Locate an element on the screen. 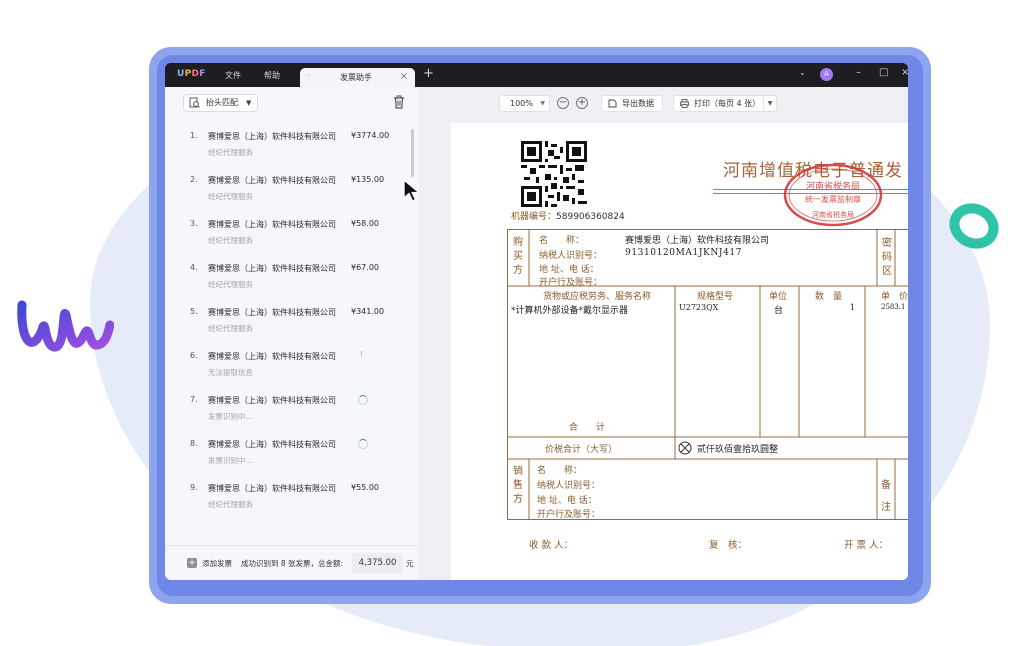 This screenshot has width=1024, height=646. item-price: 2583.1 is located at coordinates (893, 307).